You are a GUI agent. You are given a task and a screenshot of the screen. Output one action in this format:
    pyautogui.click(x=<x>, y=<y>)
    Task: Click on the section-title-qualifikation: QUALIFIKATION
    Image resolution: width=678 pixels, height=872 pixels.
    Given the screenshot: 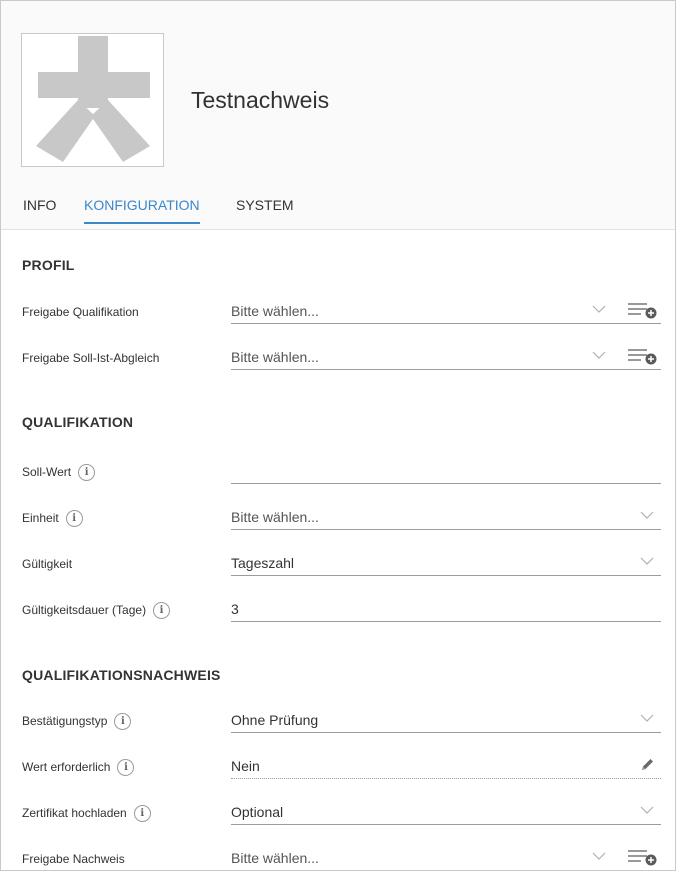 What is the action you would take?
    pyautogui.click(x=78, y=422)
    